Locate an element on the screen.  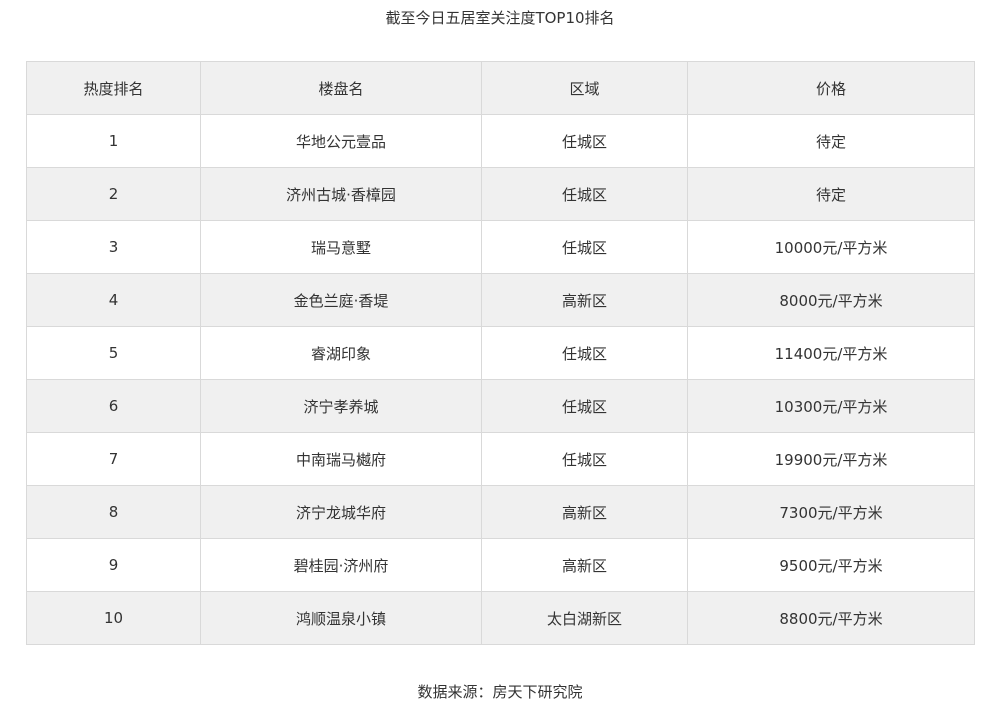
page-title: 截至今日五居室关注度TOP10排名 is located at coordinates (500, 18).